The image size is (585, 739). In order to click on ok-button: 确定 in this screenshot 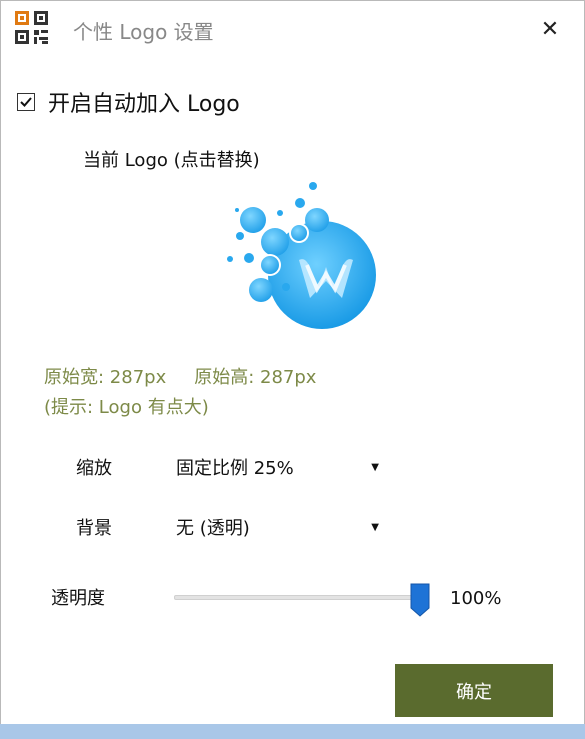, I will do `click(474, 690)`.